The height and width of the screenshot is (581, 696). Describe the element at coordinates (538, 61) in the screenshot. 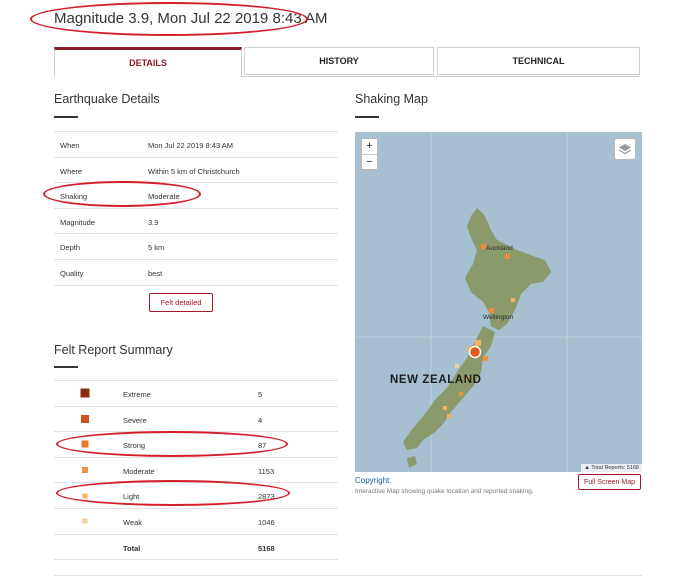

I see `tab-technical: TECHNICAL` at that location.